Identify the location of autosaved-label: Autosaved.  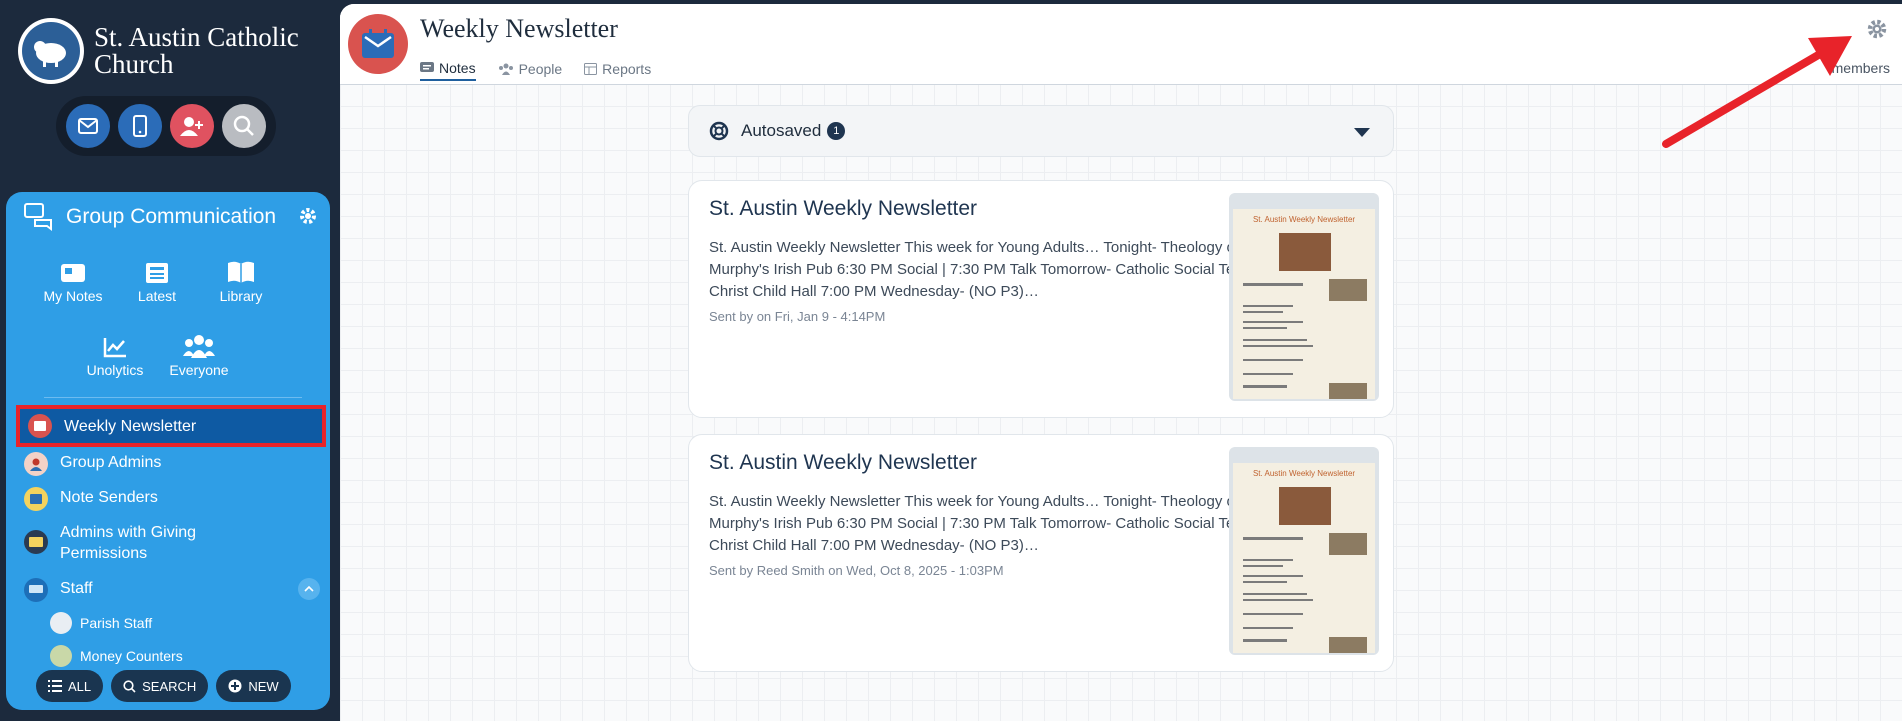
(781, 130).